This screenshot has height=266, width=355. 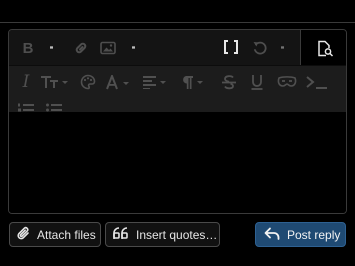 I want to click on link-icon, so click(x=81, y=48).